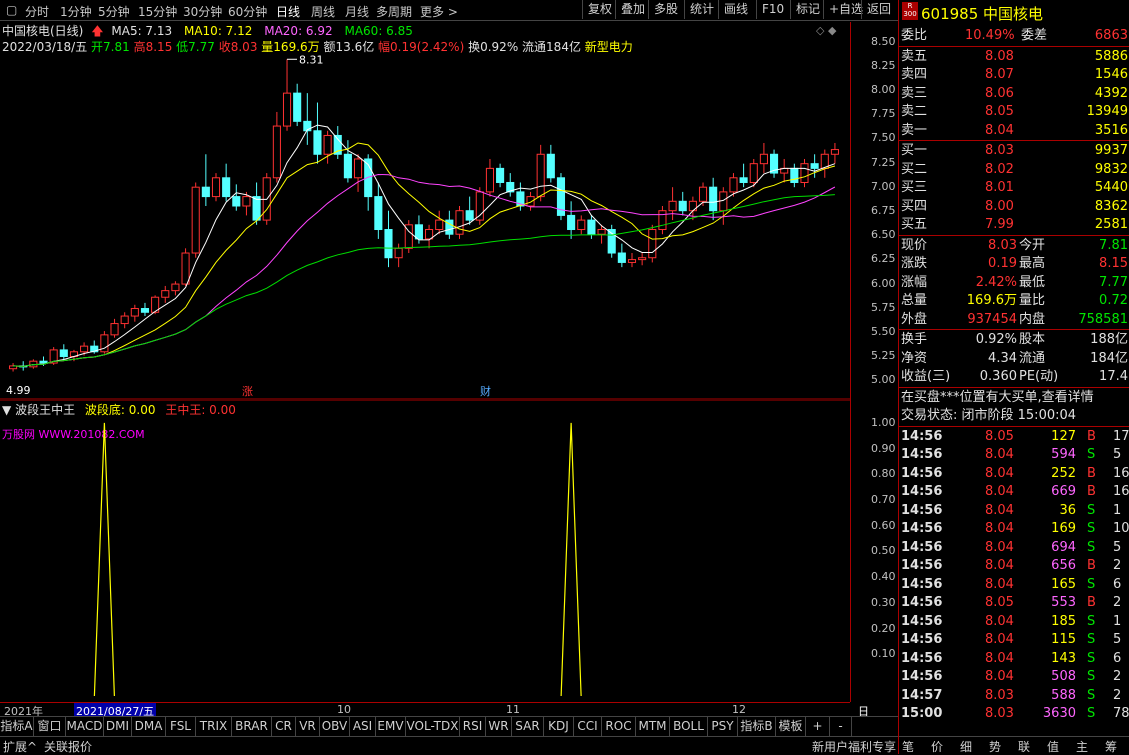 The image size is (1129, 755). I want to click on toolbar-button-1: 叠加, so click(632, 9).